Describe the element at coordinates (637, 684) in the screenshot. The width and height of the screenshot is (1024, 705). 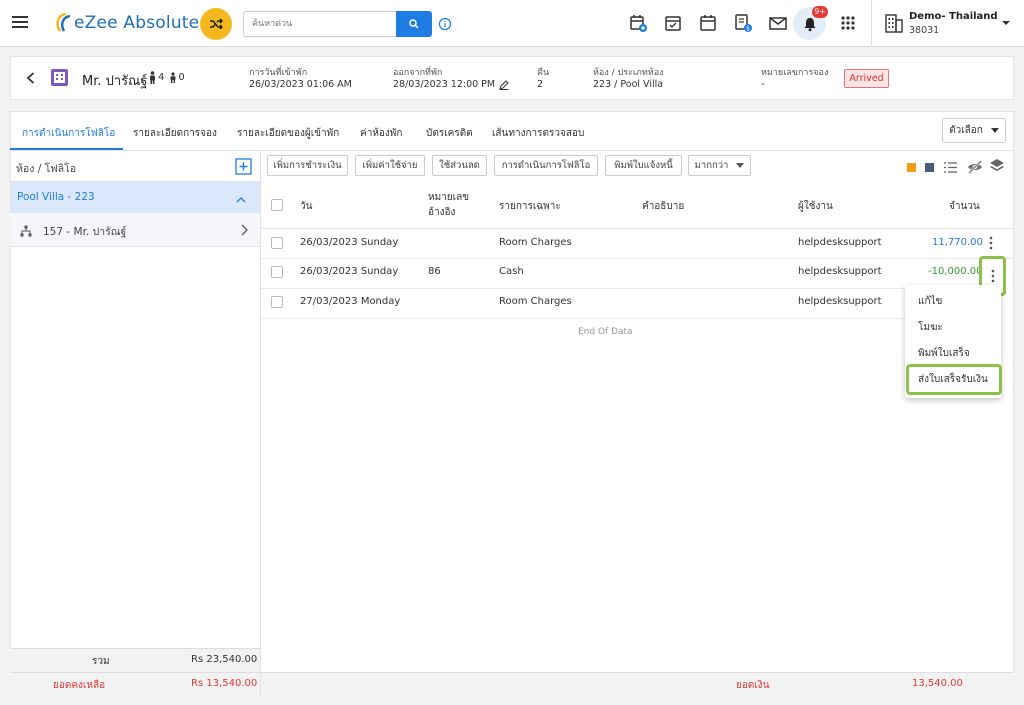
I see `amount-footer-row` at that location.